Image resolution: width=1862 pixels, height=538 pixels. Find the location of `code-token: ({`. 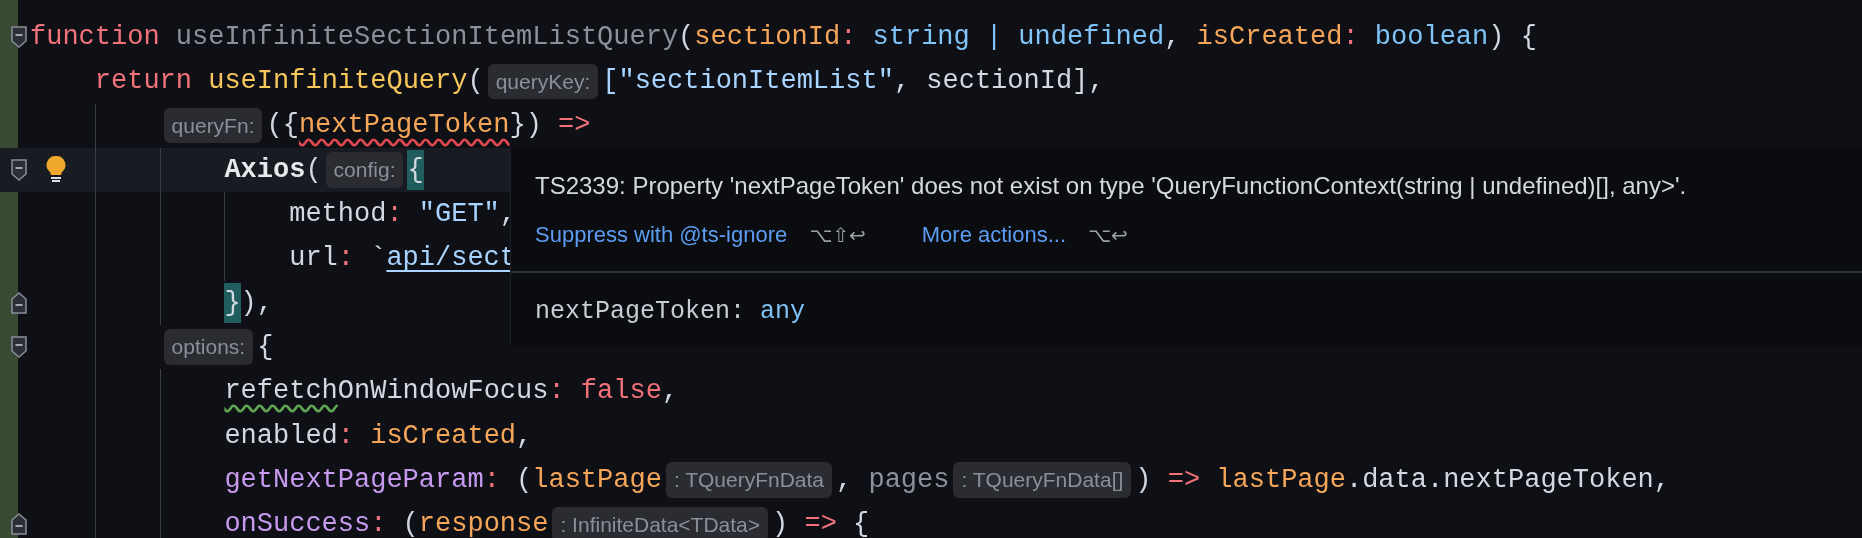

code-token: ({ is located at coordinates (282, 126).